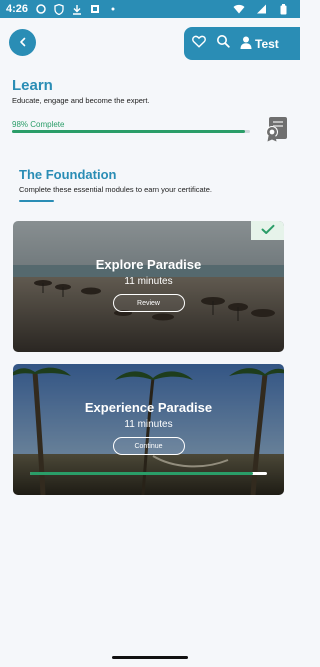  Describe the element at coordinates (261, 9) in the screenshot. I see `signal-icon` at that location.